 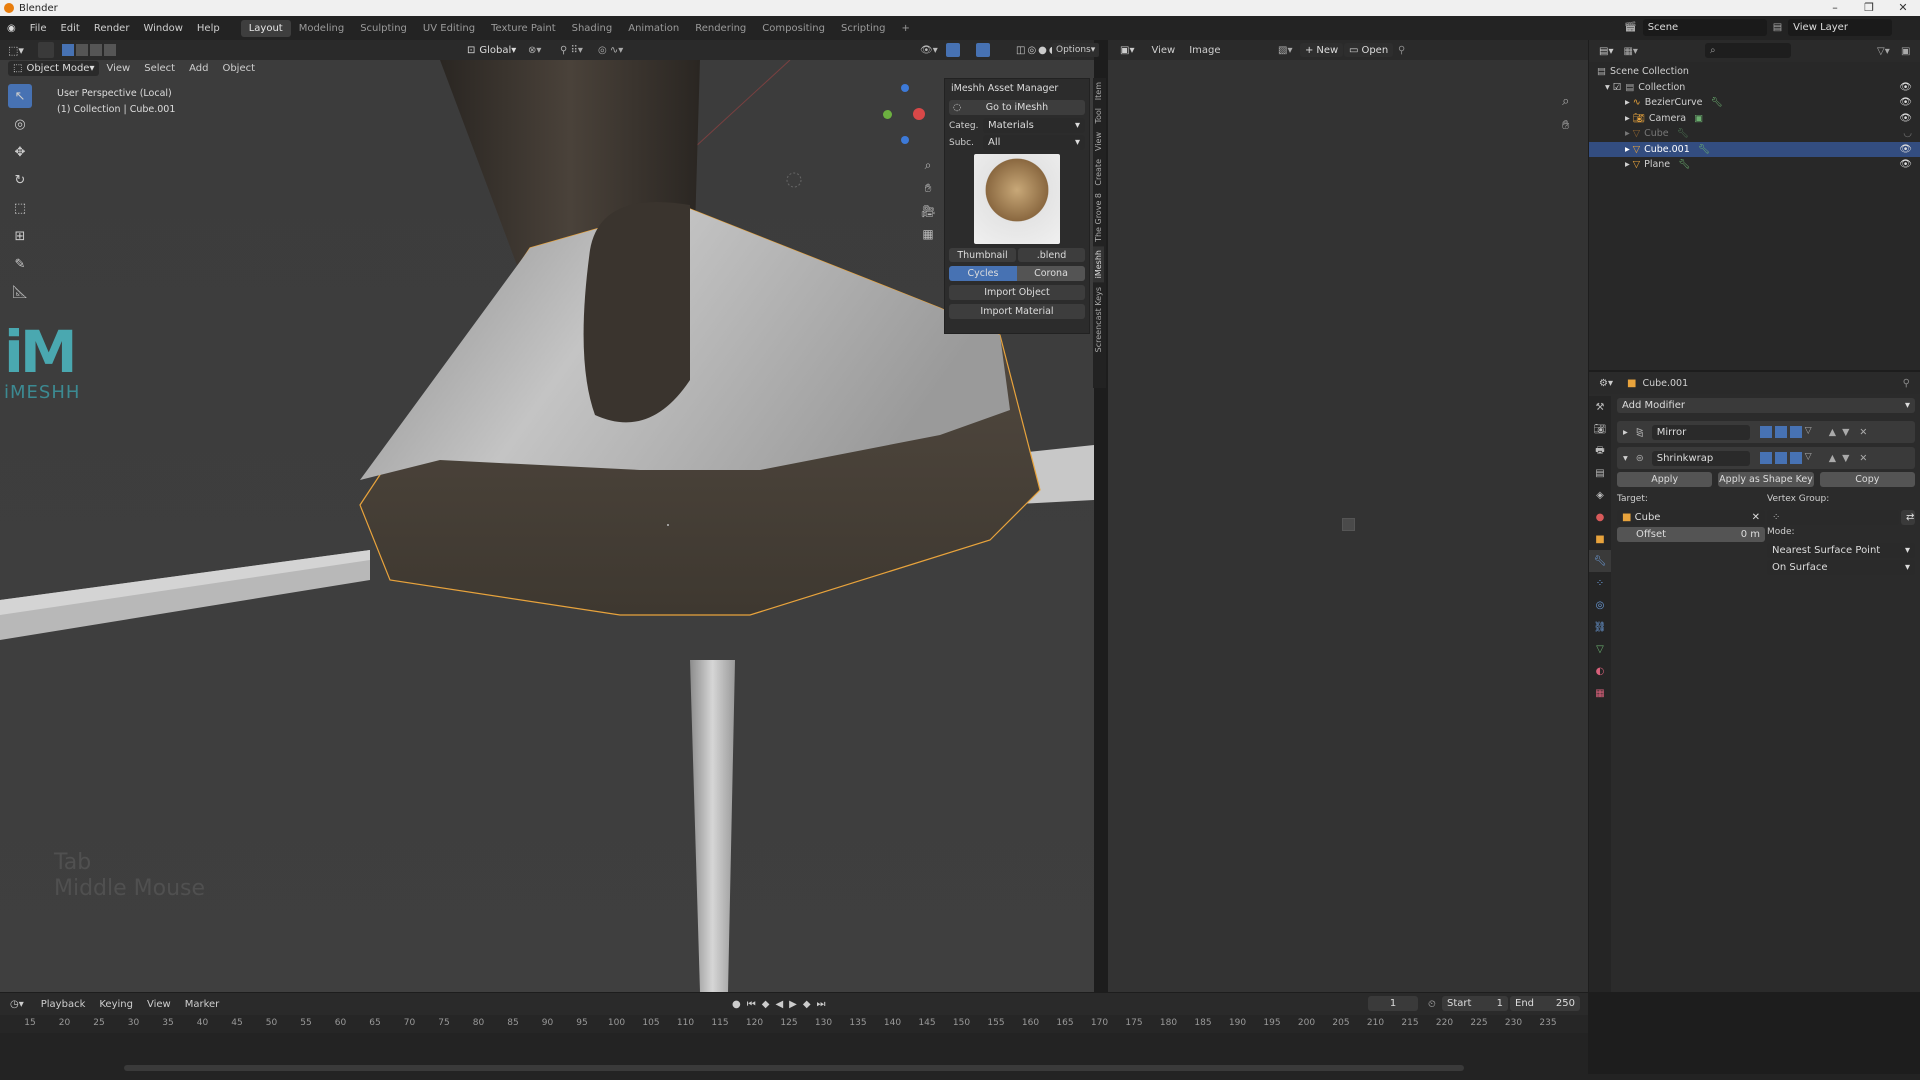 What do you see at coordinates (1841, 550) in the screenshot?
I see `wrap-method-dropdown: Nearest Surface Point ▾` at bounding box center [1841, 550].